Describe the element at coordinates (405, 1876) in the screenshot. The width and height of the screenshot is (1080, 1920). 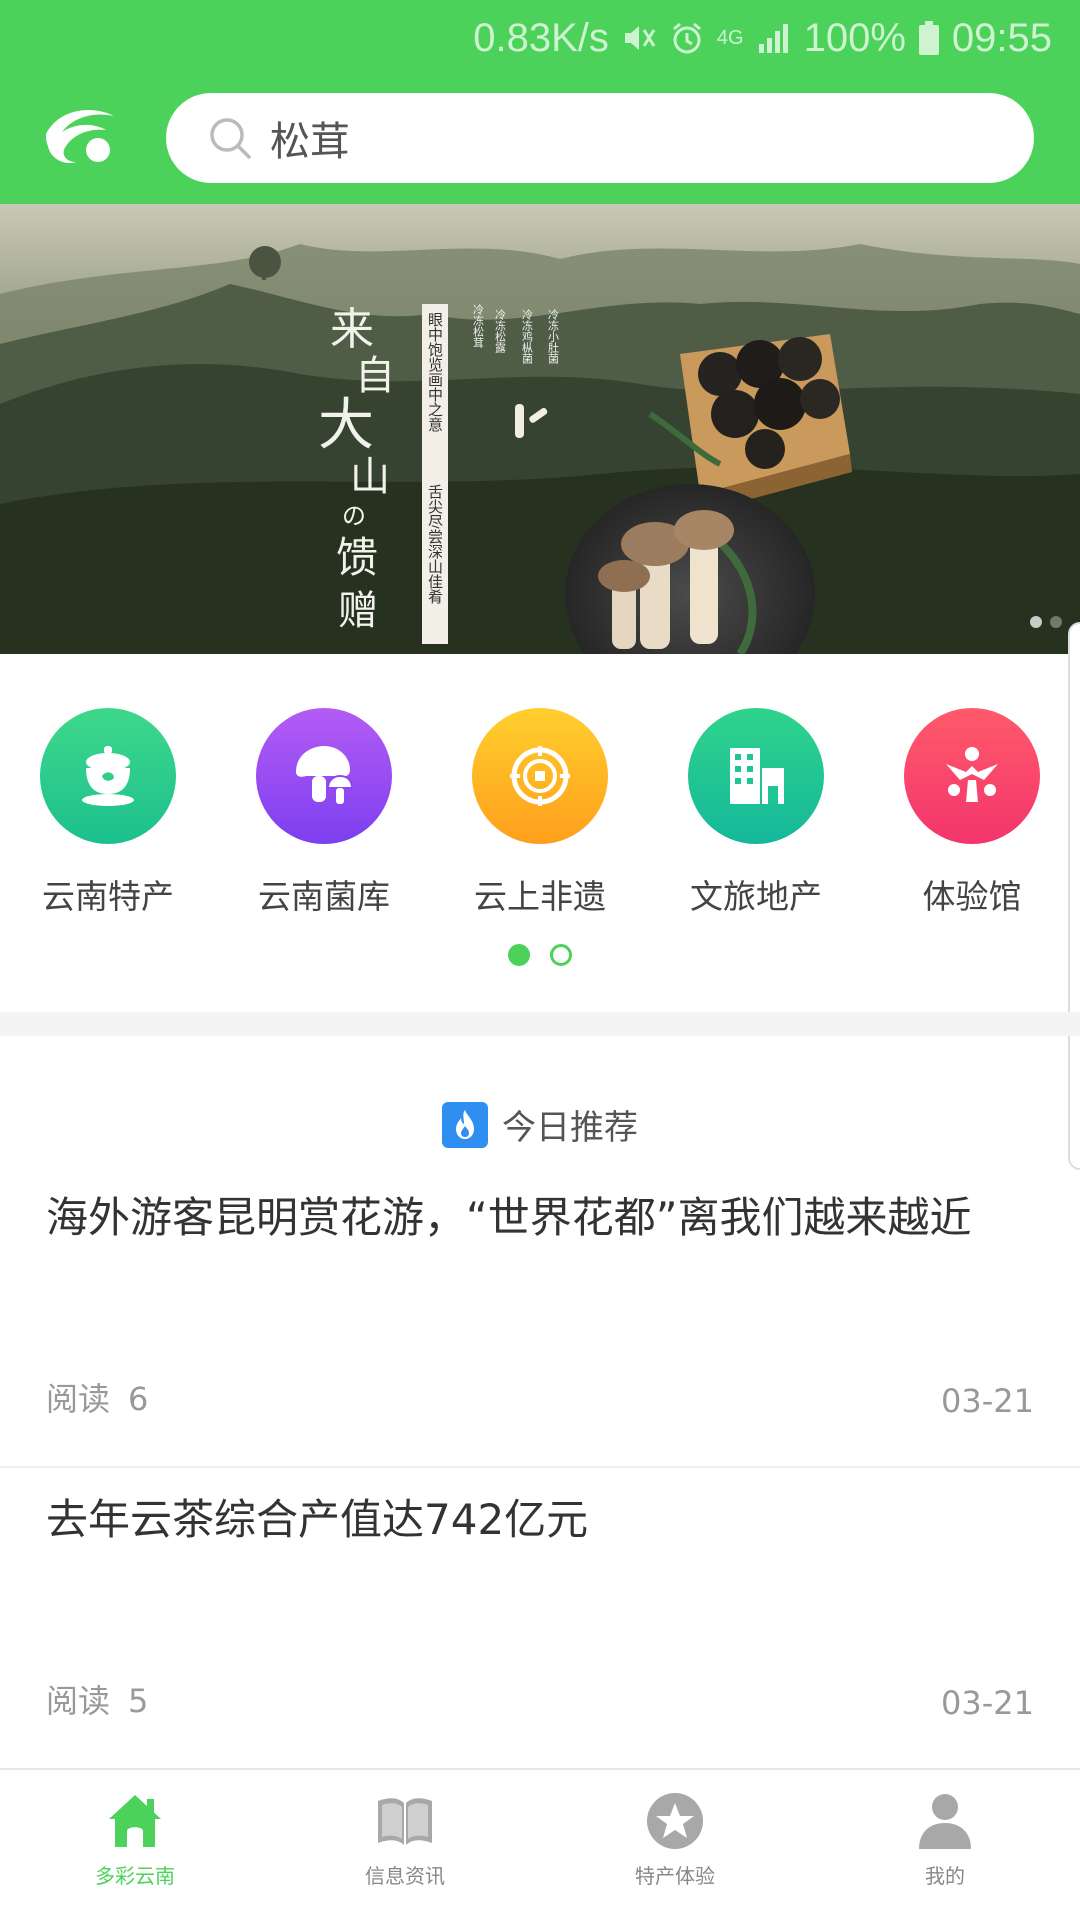
I see `tab-label: 信息资讯` at that location.